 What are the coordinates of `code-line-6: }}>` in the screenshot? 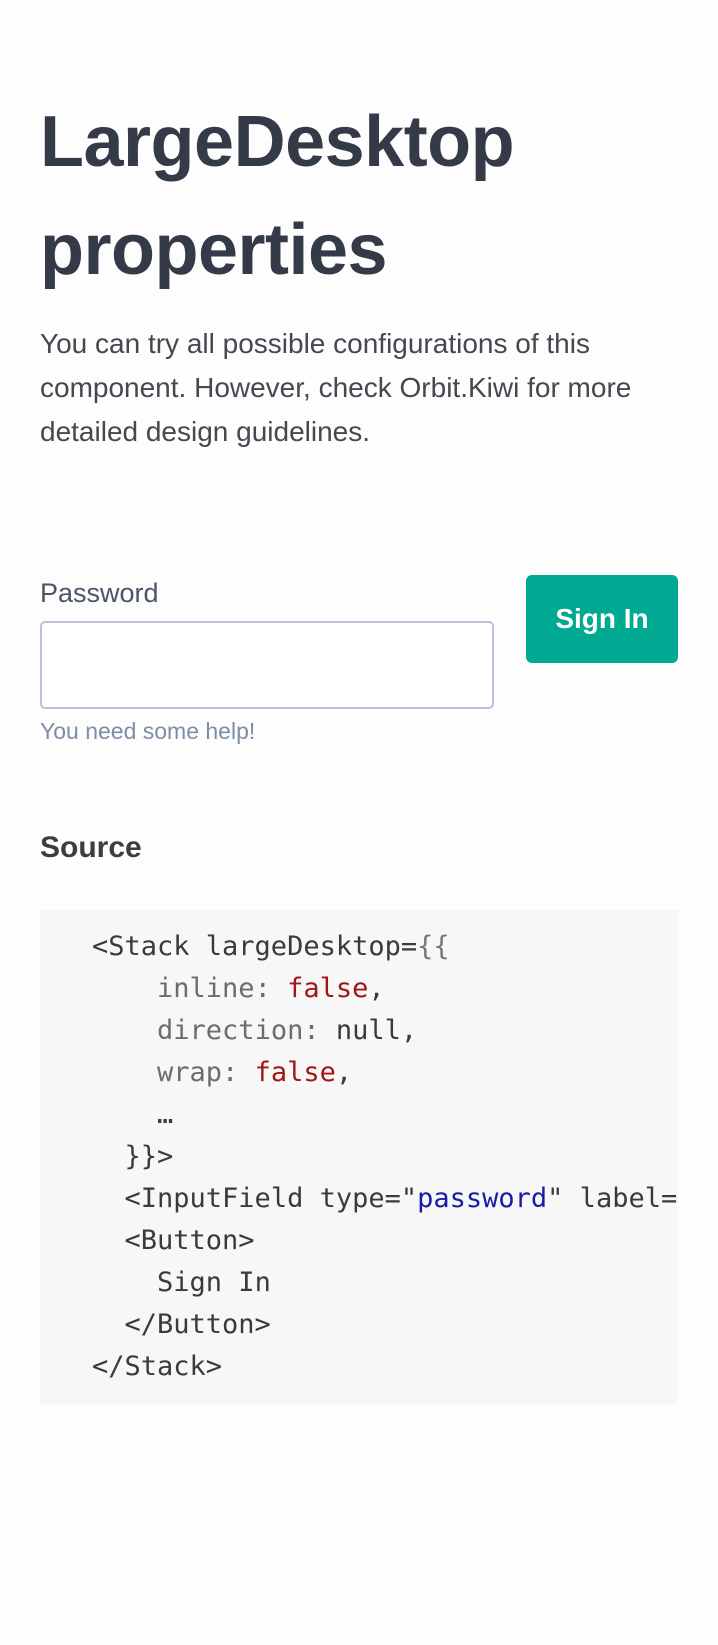 It's located at (149, 1156).